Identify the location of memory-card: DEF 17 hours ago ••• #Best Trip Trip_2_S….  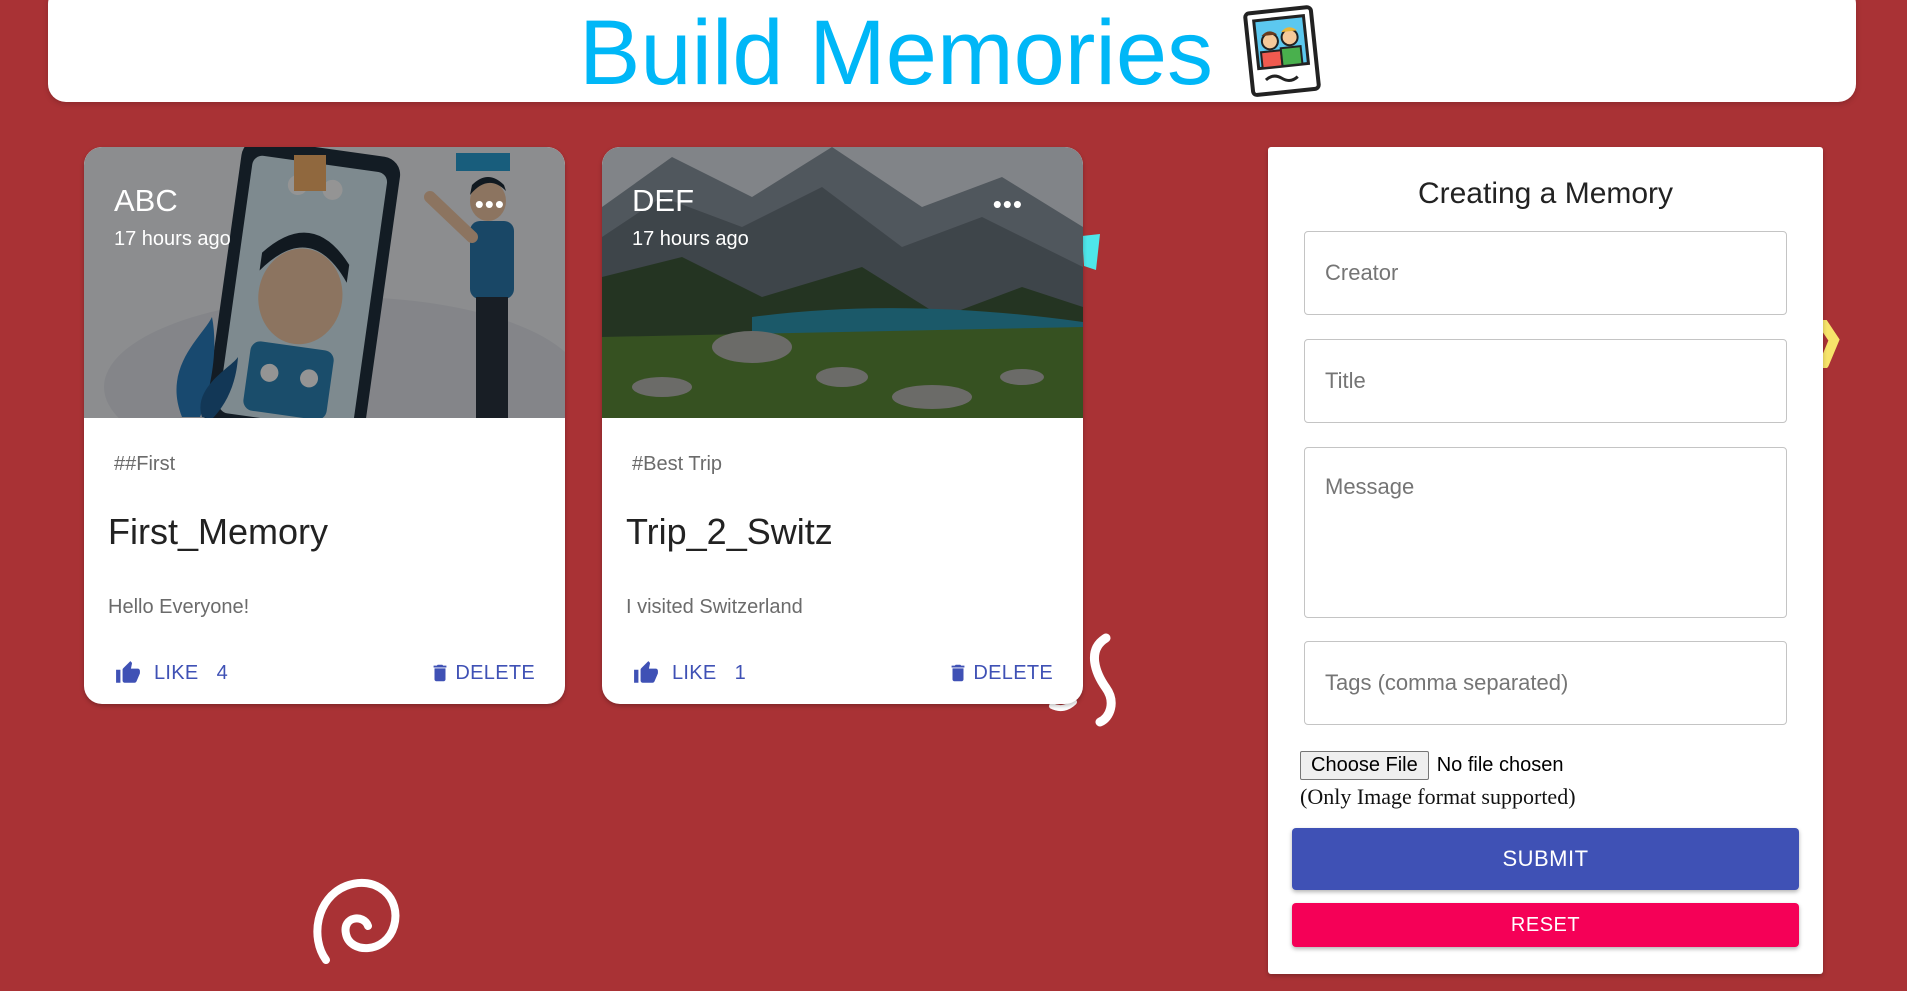
(842, 425).